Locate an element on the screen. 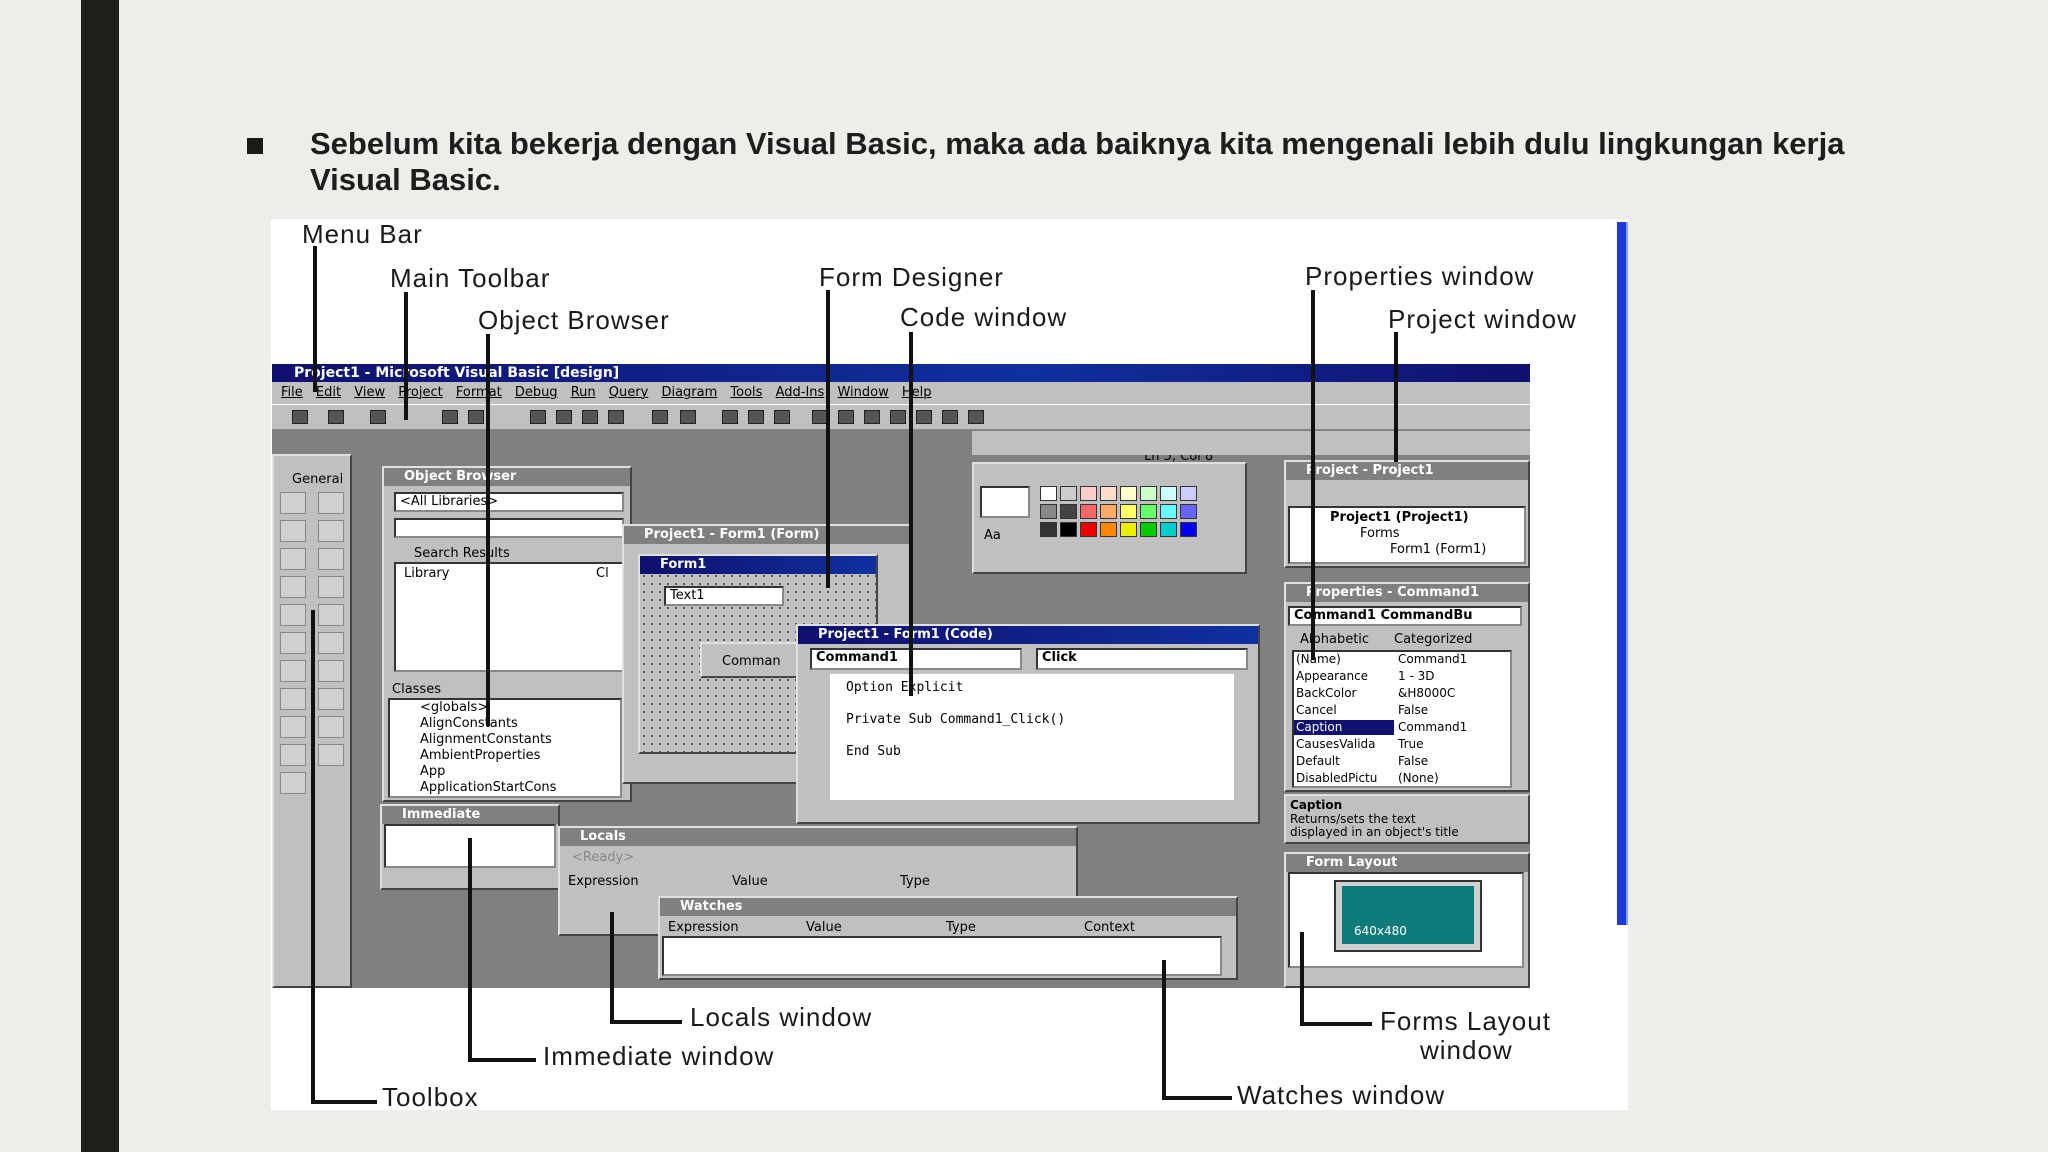 The width and height of the screenshot is (2048, 1152). class-item: AlignmentConstants is located at coordinates (486, 739).